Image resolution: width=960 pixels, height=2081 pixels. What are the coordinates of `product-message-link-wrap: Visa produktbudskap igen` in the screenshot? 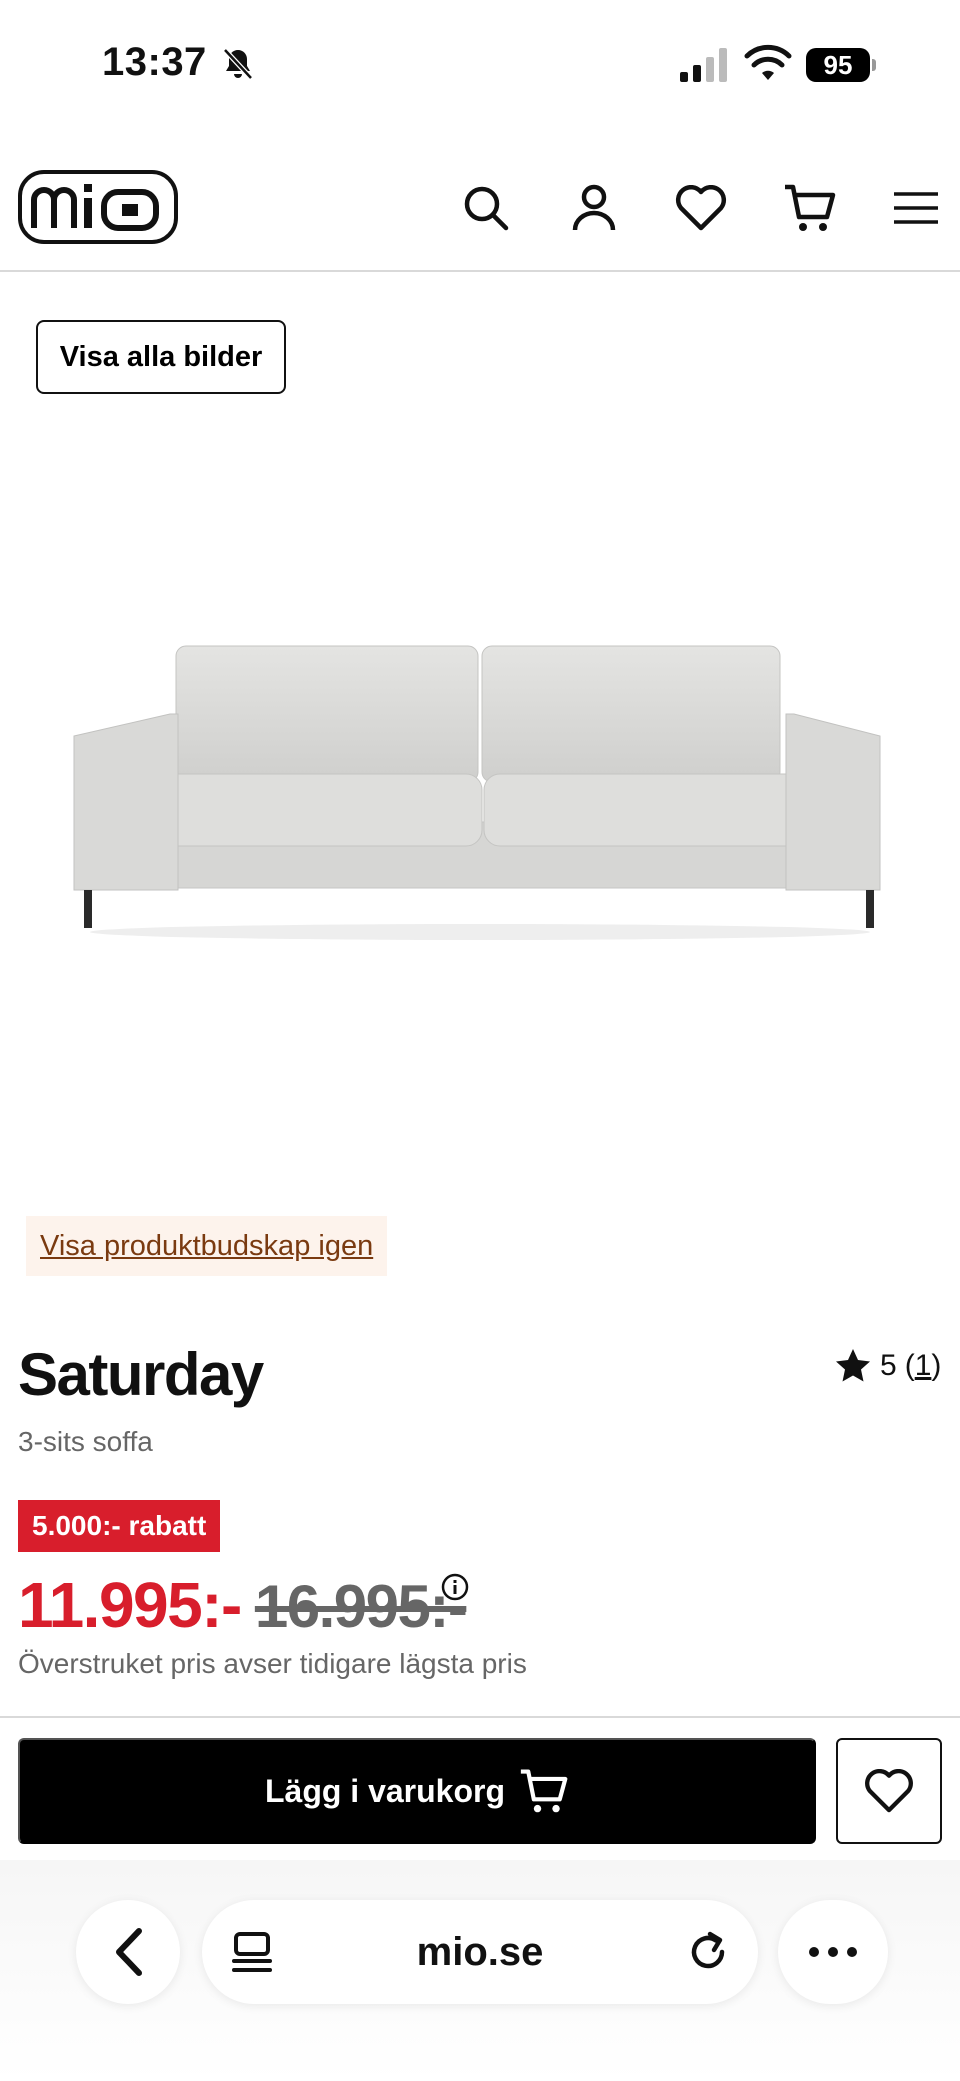 It's located at (207, 1246).